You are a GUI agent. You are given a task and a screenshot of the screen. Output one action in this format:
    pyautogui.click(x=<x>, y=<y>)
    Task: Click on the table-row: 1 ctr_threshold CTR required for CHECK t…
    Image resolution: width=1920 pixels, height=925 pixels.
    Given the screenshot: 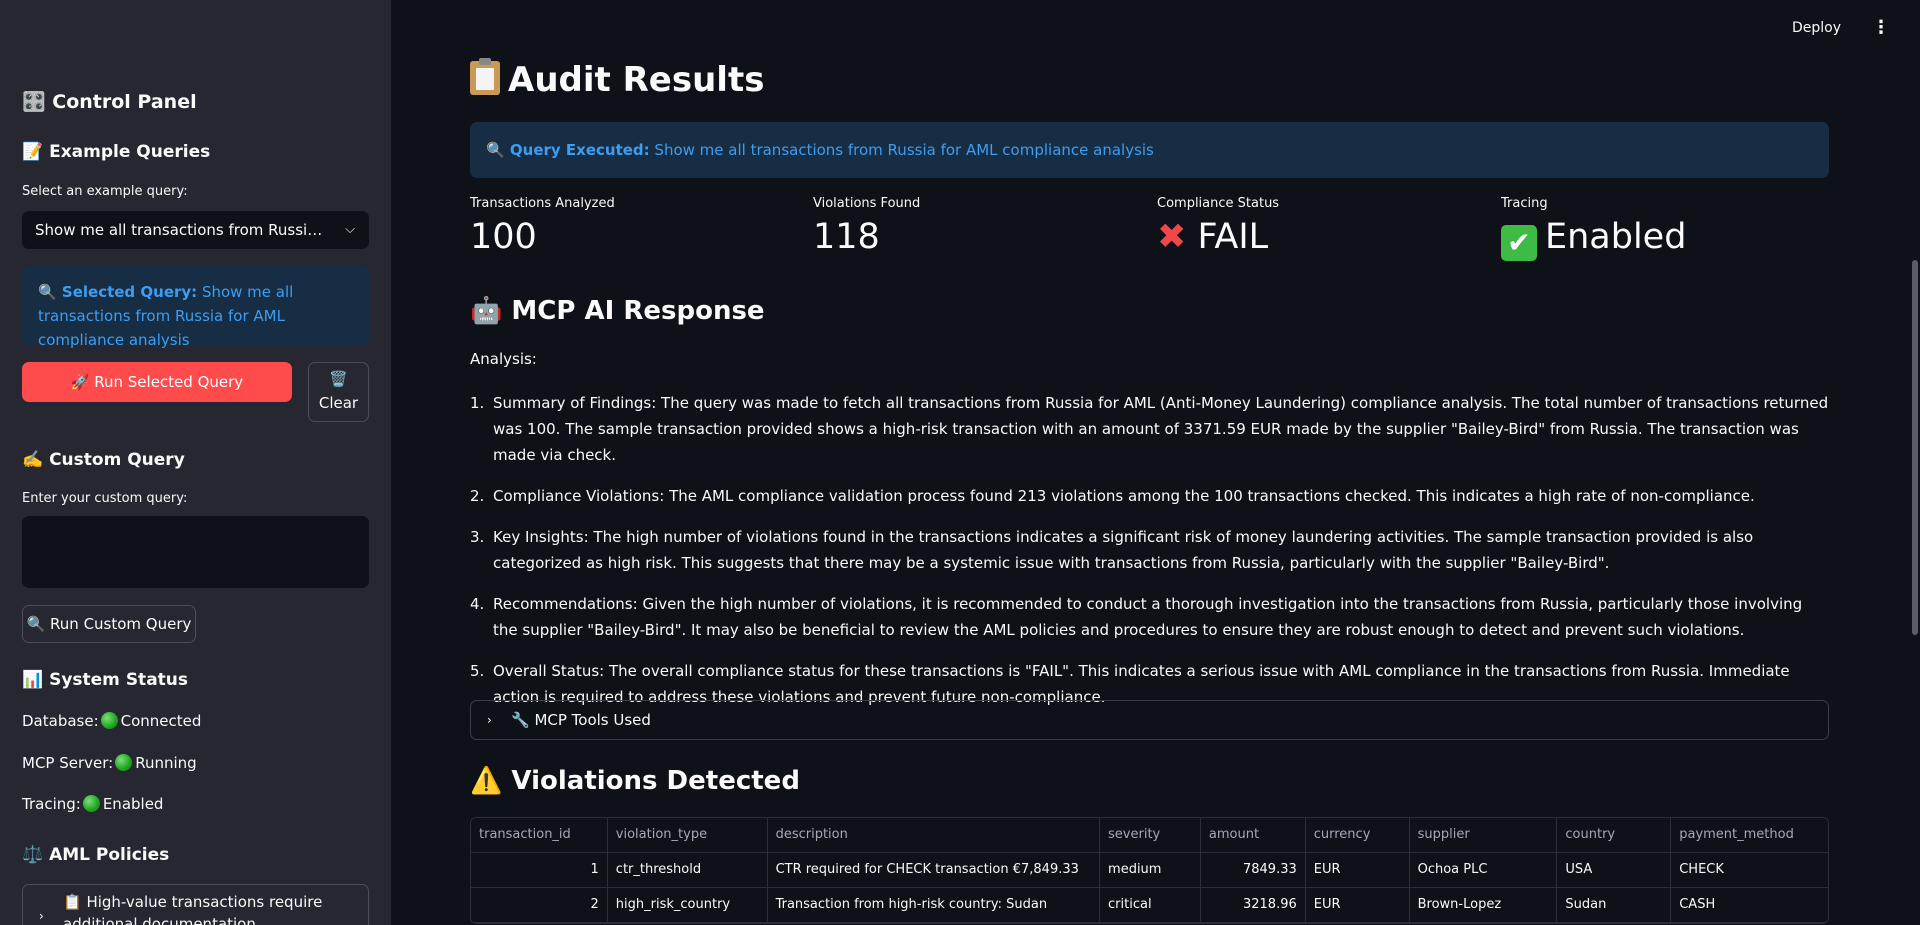 What is the action you would take?
    pyautogui.click(x=1149, y=870)
    